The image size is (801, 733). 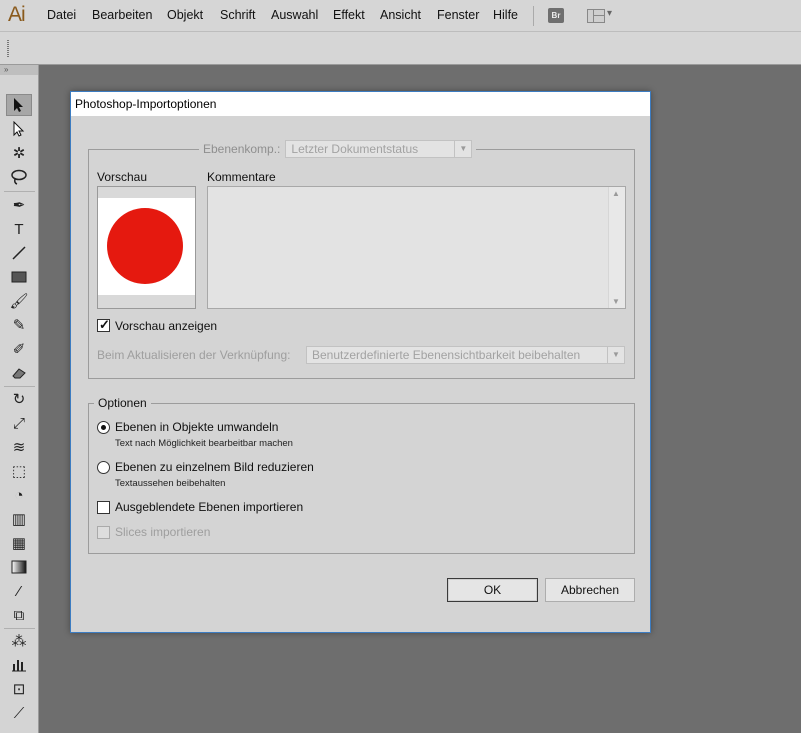 What do you see at coordinates (17, 14) in the screenshot?
I see `app-logo: Ai` at bounding box center [17, 14].